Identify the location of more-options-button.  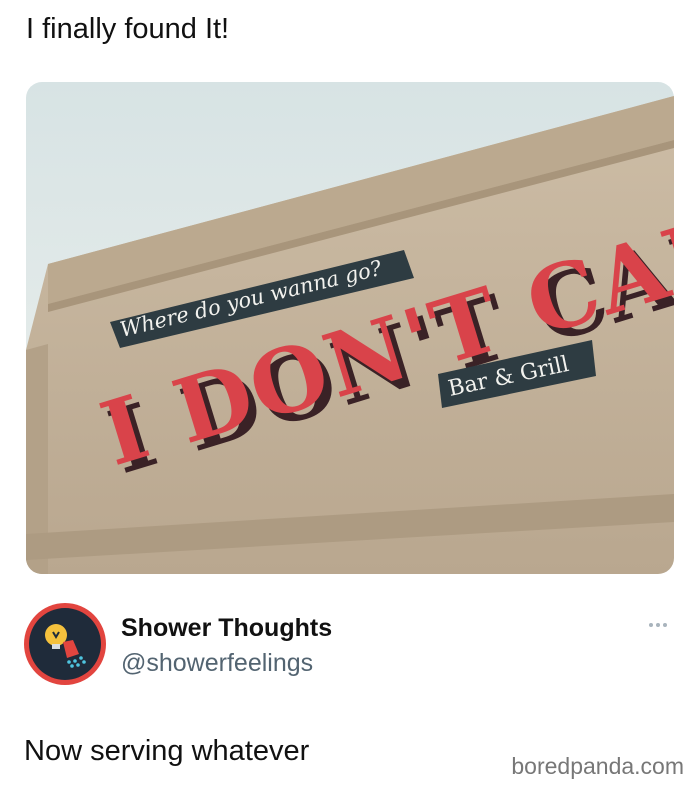
(658, 625).